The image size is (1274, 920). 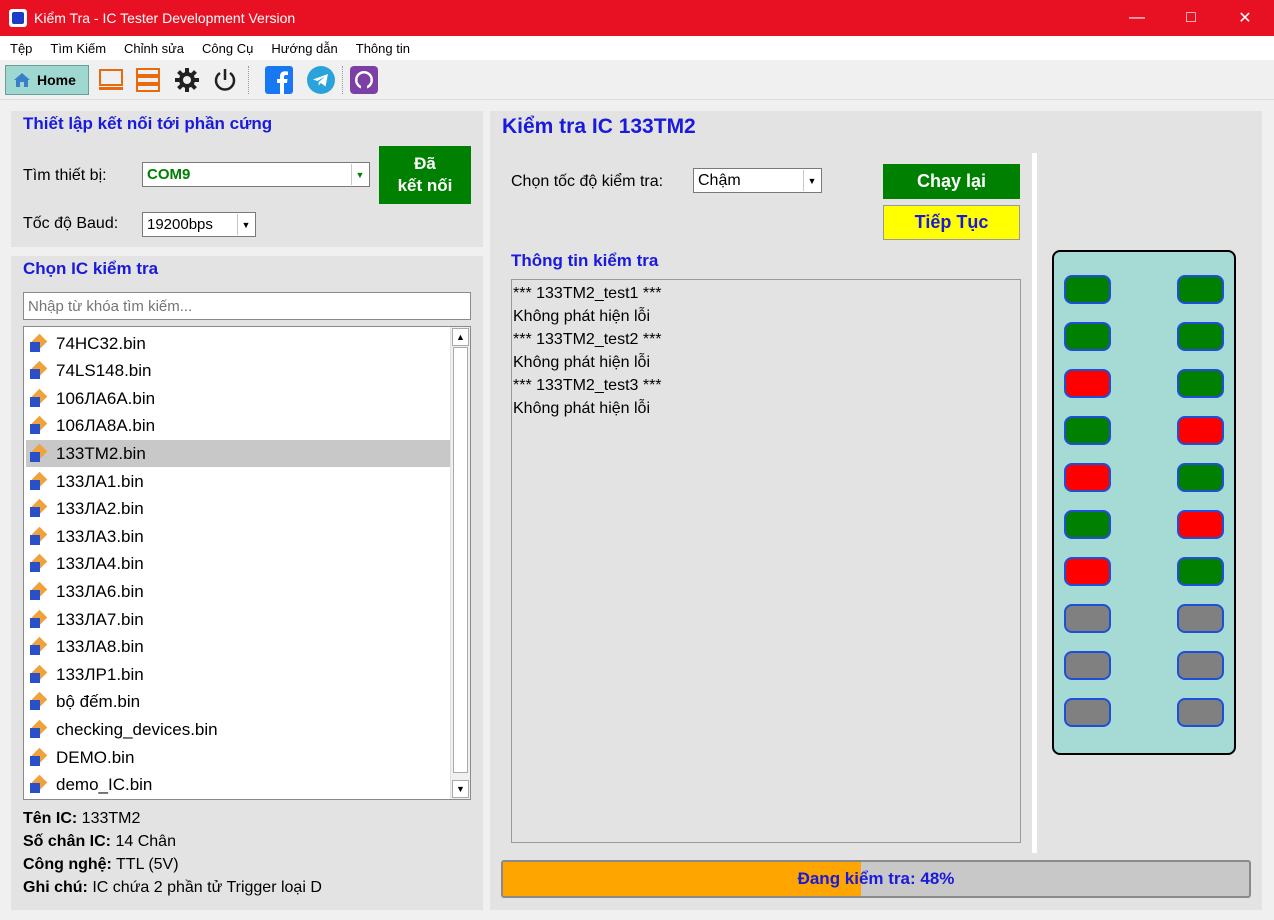 What do you see at coordinates (238, 371) in the screenshot?
I see `list-item: 74LS148.bin` at bounding box center [238, 371].